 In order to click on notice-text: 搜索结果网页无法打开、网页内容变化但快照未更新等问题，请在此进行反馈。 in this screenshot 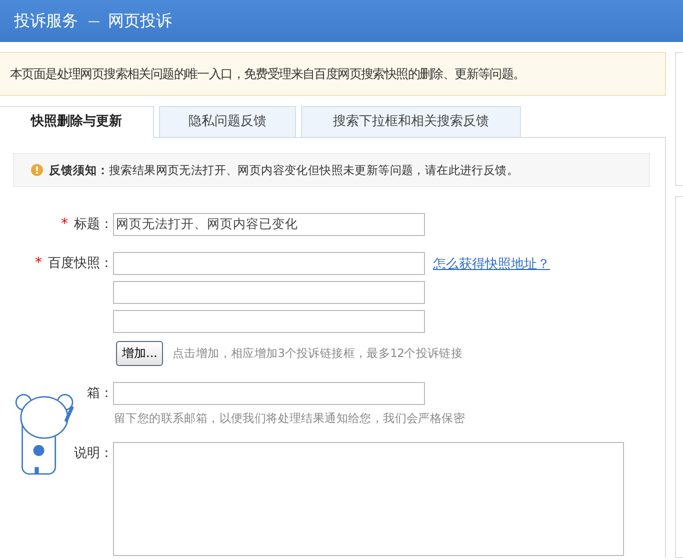, I will do `click(314, 170)`.